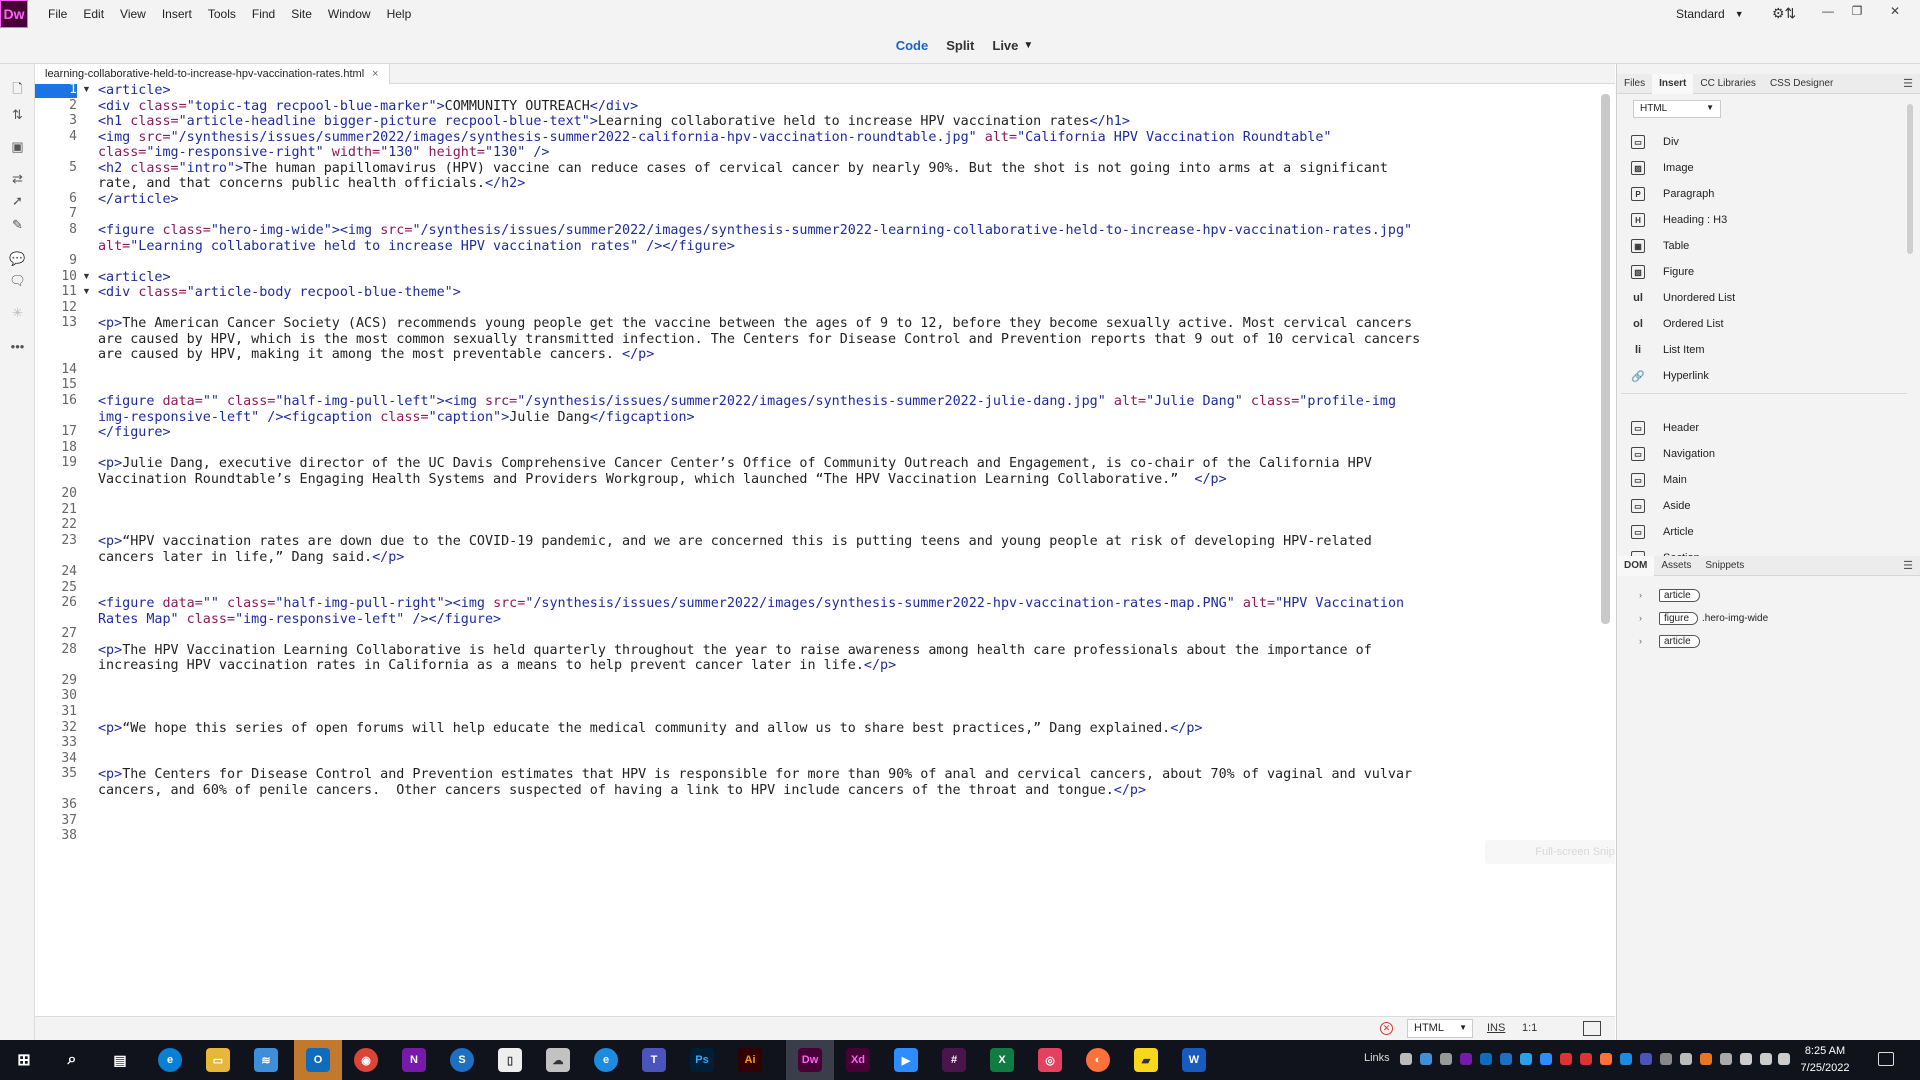 The width and height of the screenshot is (1920, 1080). What do you see at coordinates (1194, 1060) in the screenshot?
I see `word-icon: W` at bounding box center [1194, 1060].